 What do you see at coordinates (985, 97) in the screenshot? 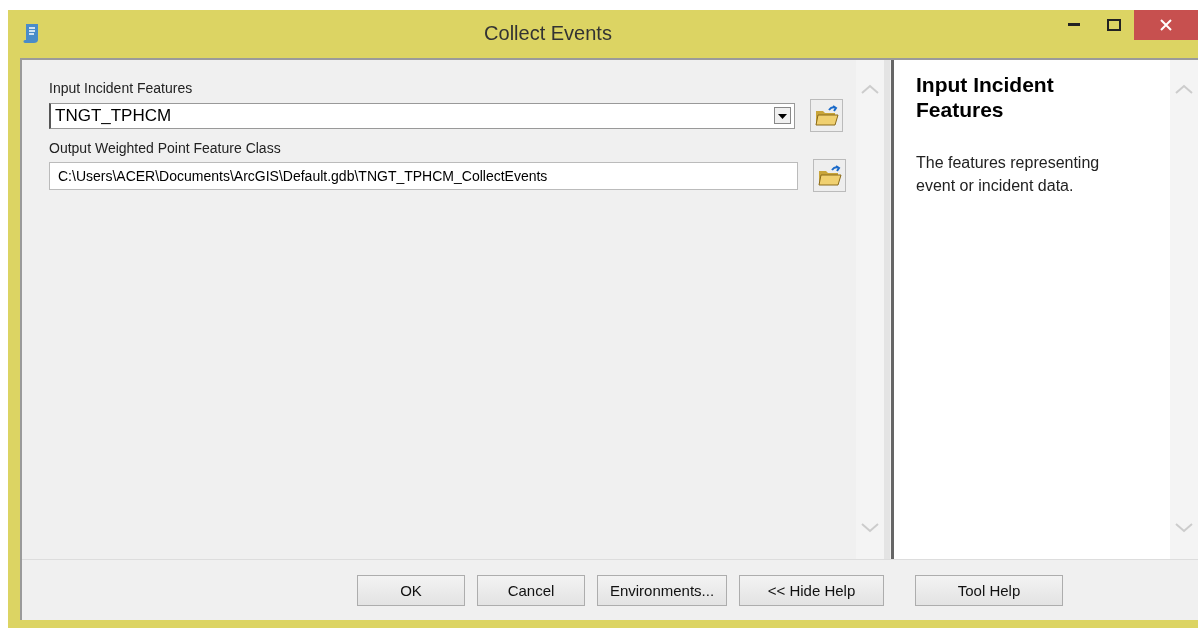
I see `help-title: Input Incident Features` at bounding box center [985, 97].